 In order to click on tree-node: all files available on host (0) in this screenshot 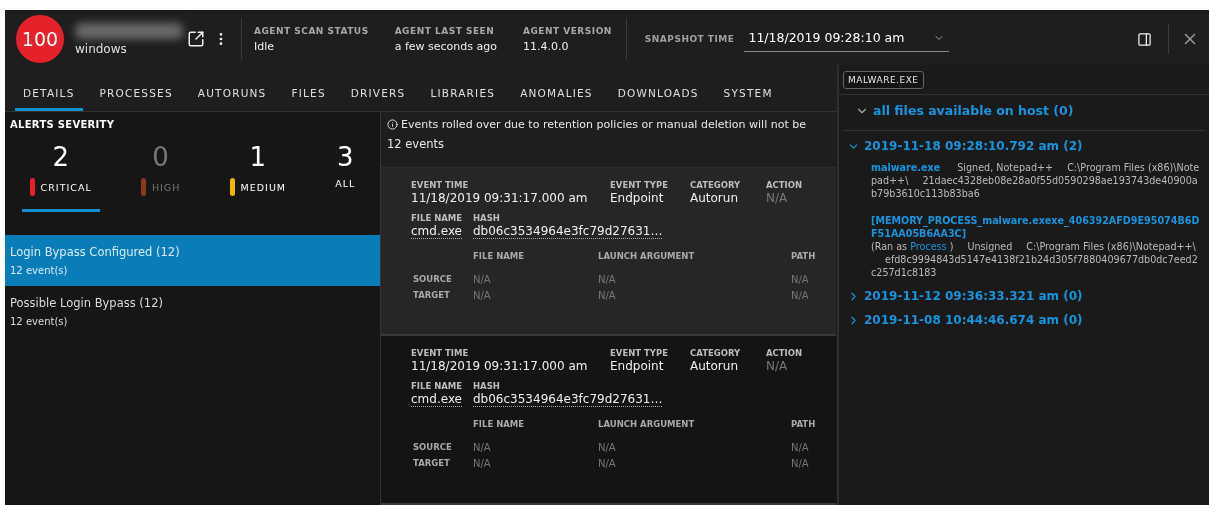, I will do `click(964, 110)`.